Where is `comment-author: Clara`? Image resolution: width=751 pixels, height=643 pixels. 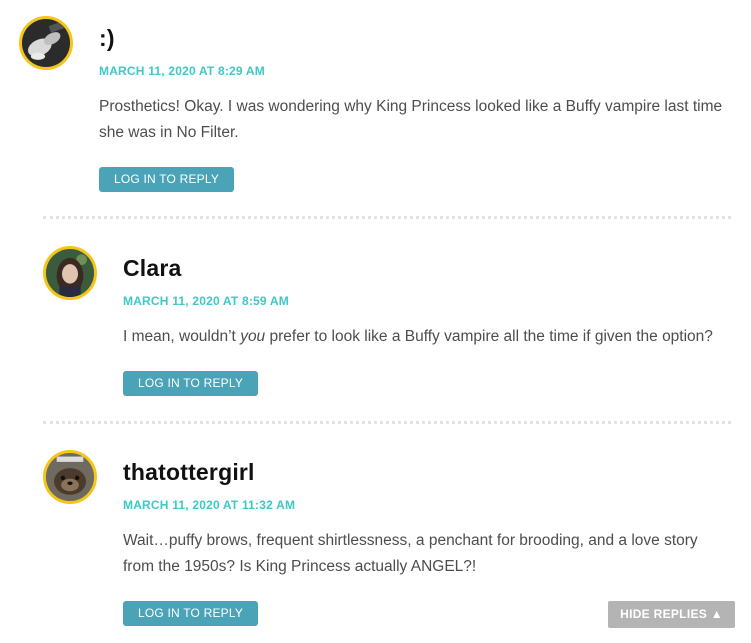
comment-author: Clara is located at coordinates (152, 268).